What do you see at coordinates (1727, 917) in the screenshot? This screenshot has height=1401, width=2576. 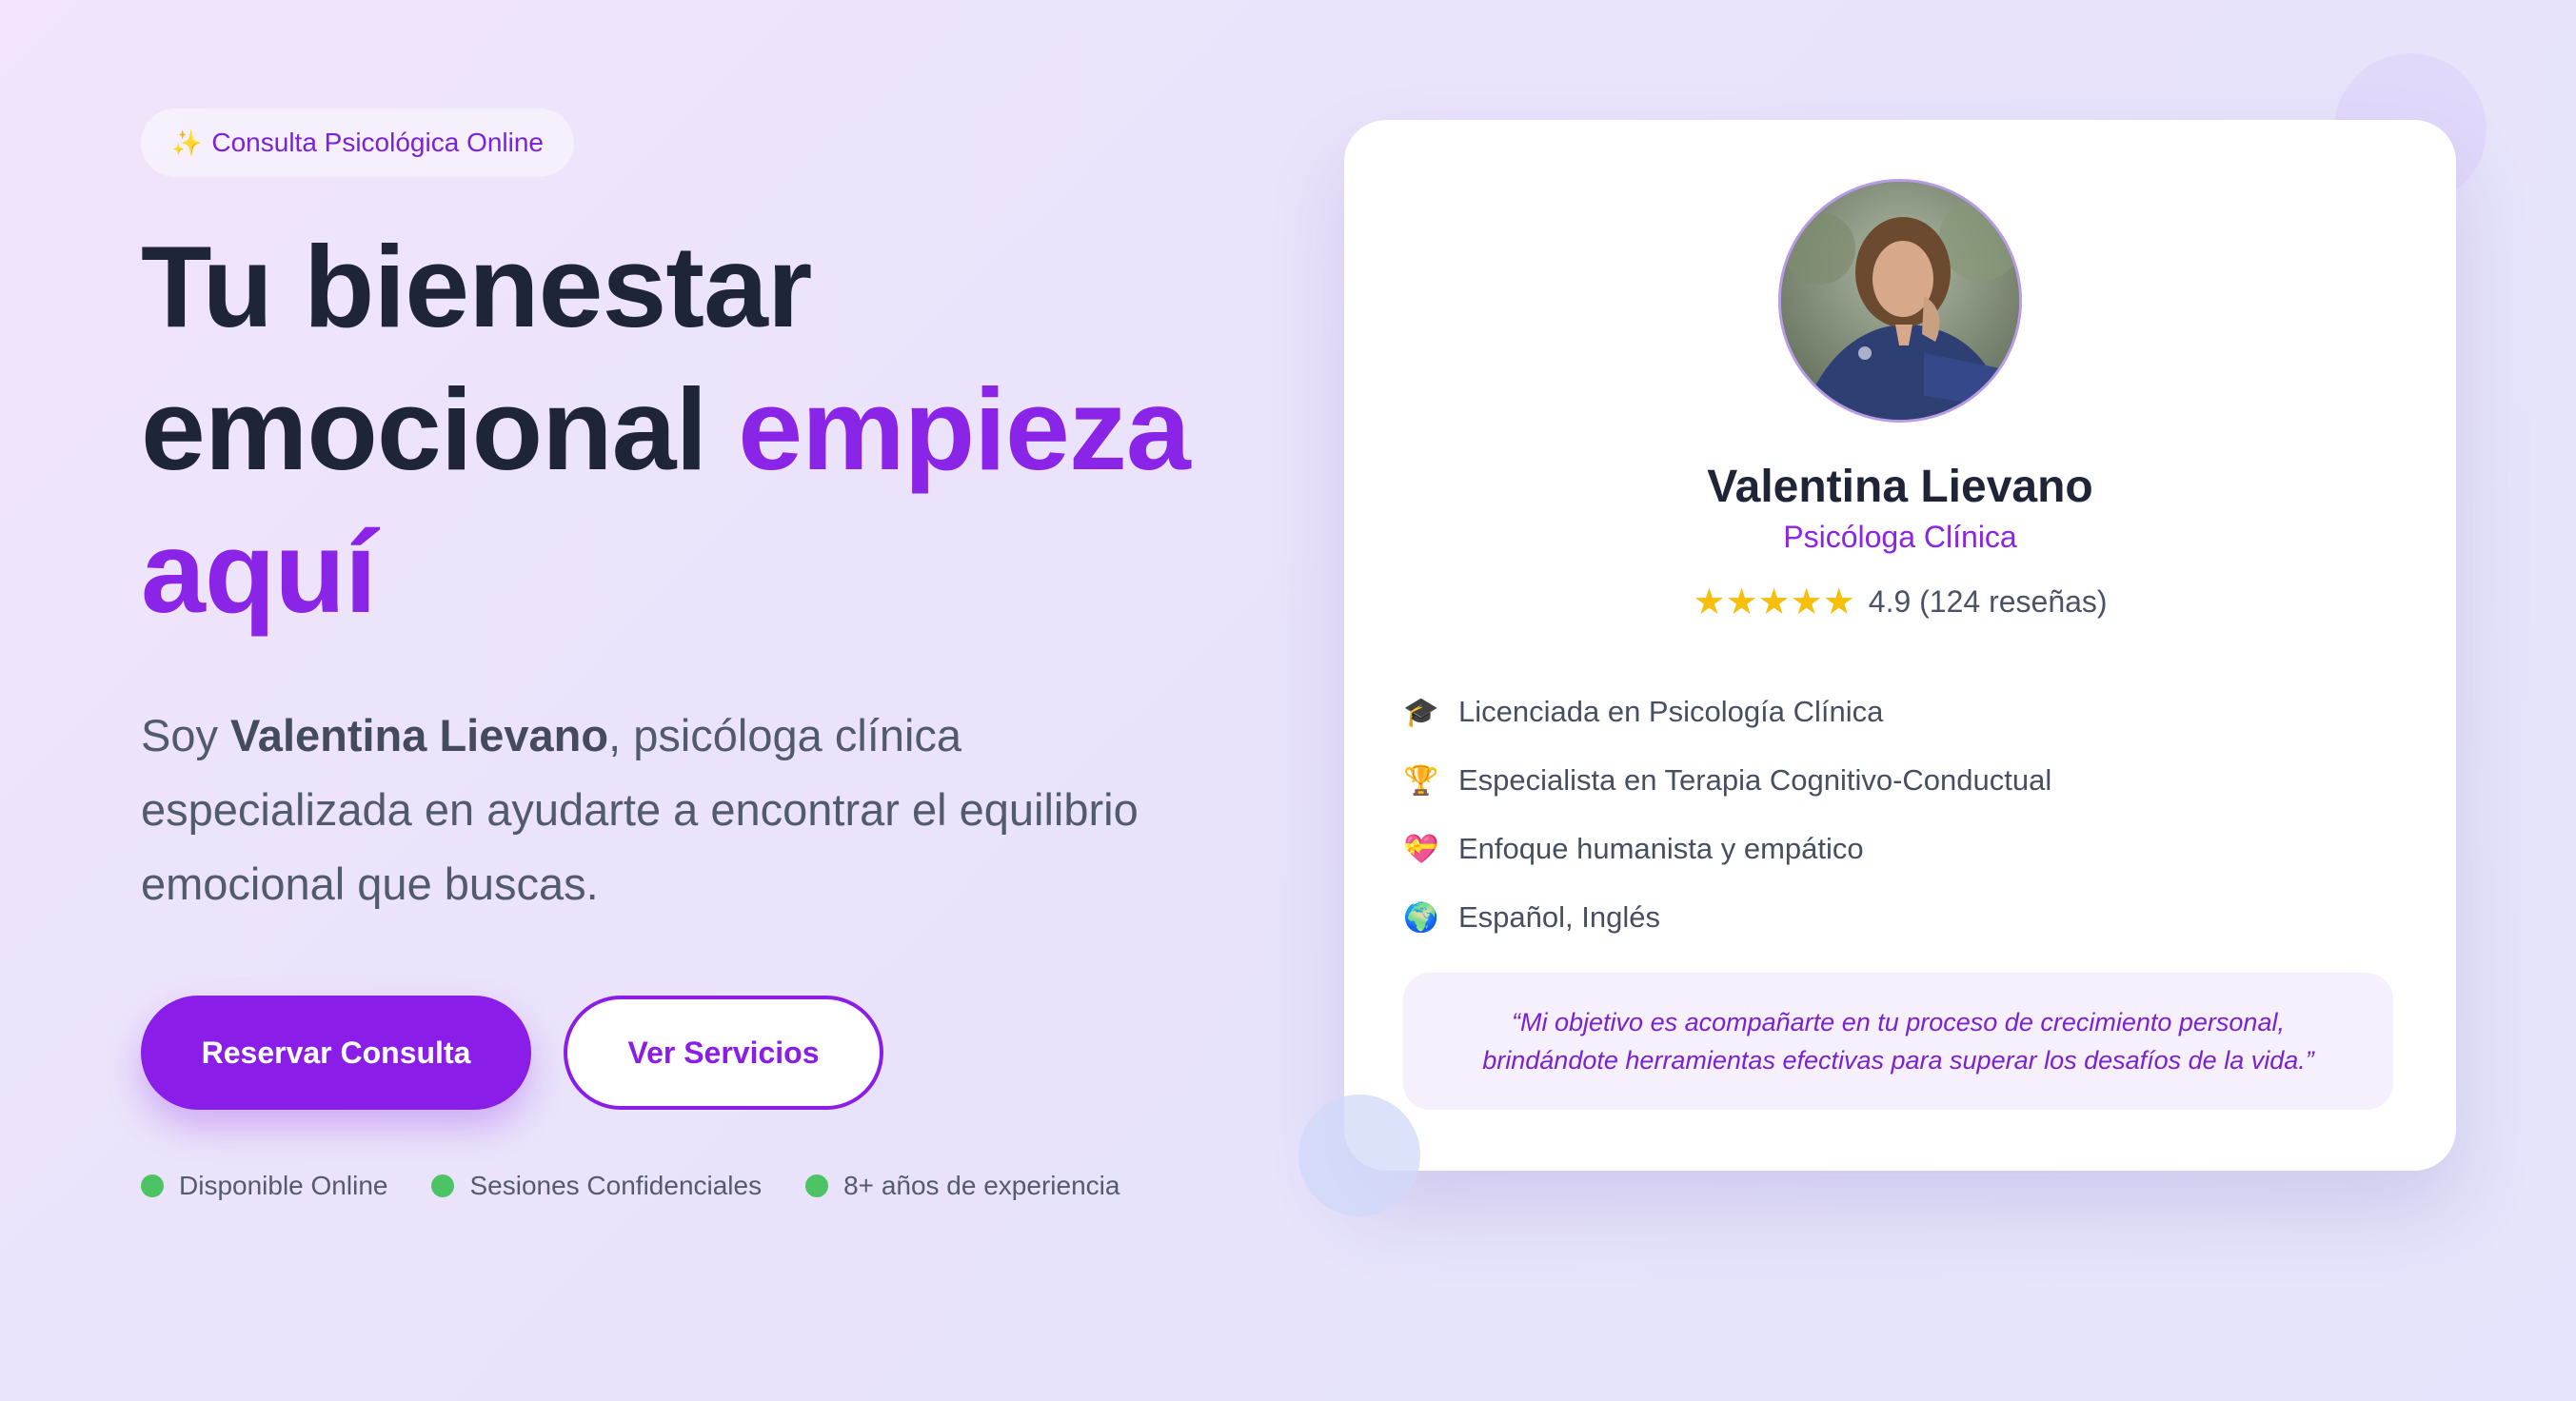 I see `list-item: 🌍 Español, Inglés` at bounding box center [1727, 917].